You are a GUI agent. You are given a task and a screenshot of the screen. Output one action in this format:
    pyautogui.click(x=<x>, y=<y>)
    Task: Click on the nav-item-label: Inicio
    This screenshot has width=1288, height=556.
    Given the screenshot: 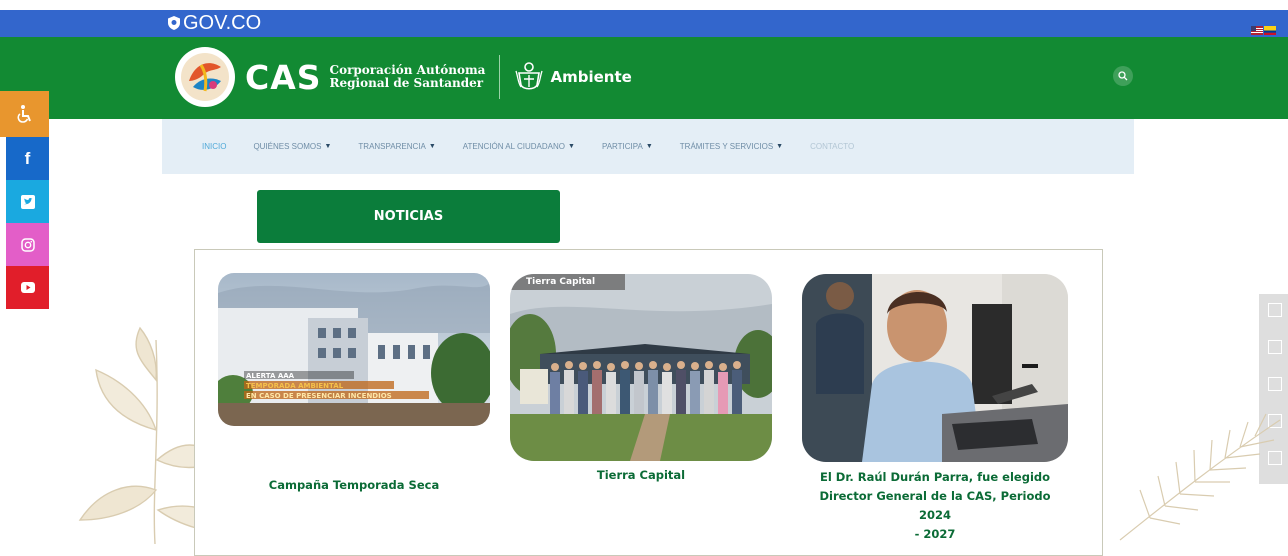 What is the action you would take?
    pyautogui.click(x=214, y=146)
    